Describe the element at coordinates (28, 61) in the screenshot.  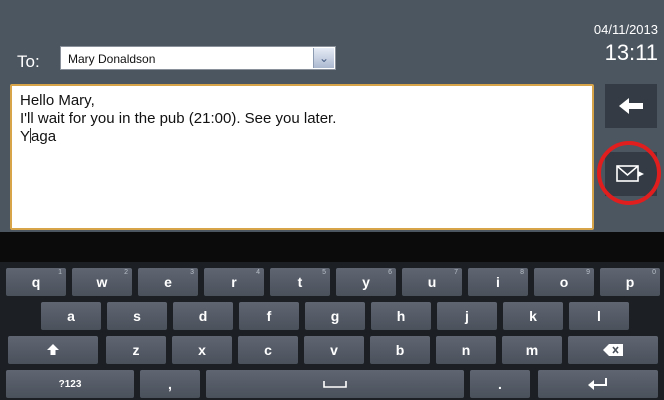
I see `to-label: To:` at that location.